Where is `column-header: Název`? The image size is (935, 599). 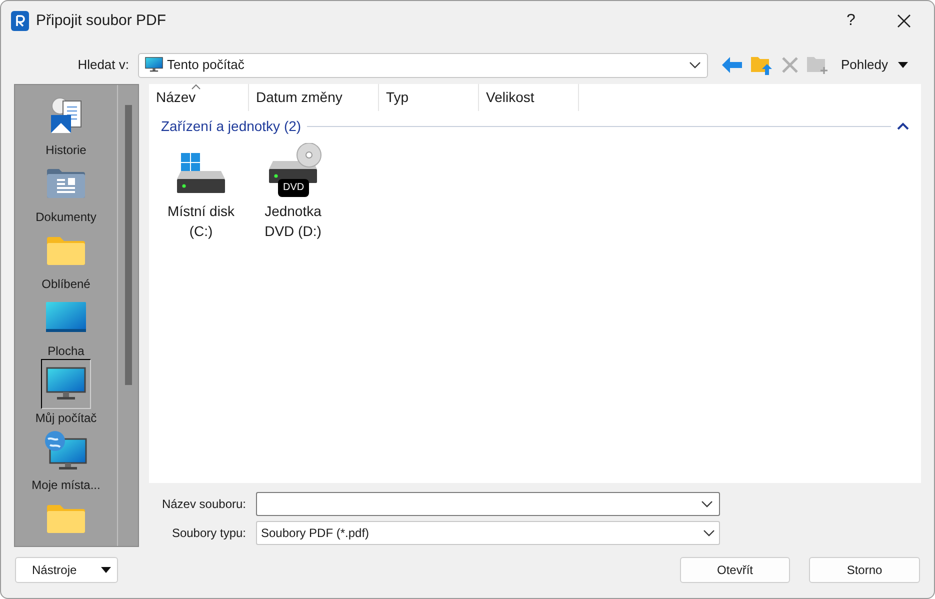
column-header: Název is located at coordinates (199, 97).